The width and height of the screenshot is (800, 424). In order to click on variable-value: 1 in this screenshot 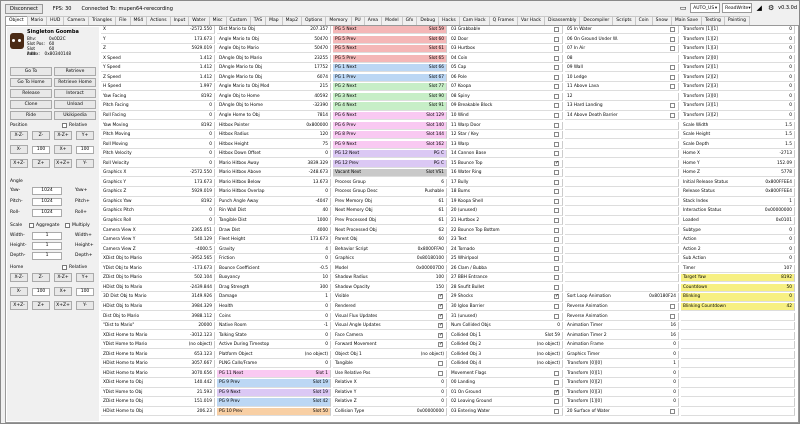, I will do `click(791, 201)`.